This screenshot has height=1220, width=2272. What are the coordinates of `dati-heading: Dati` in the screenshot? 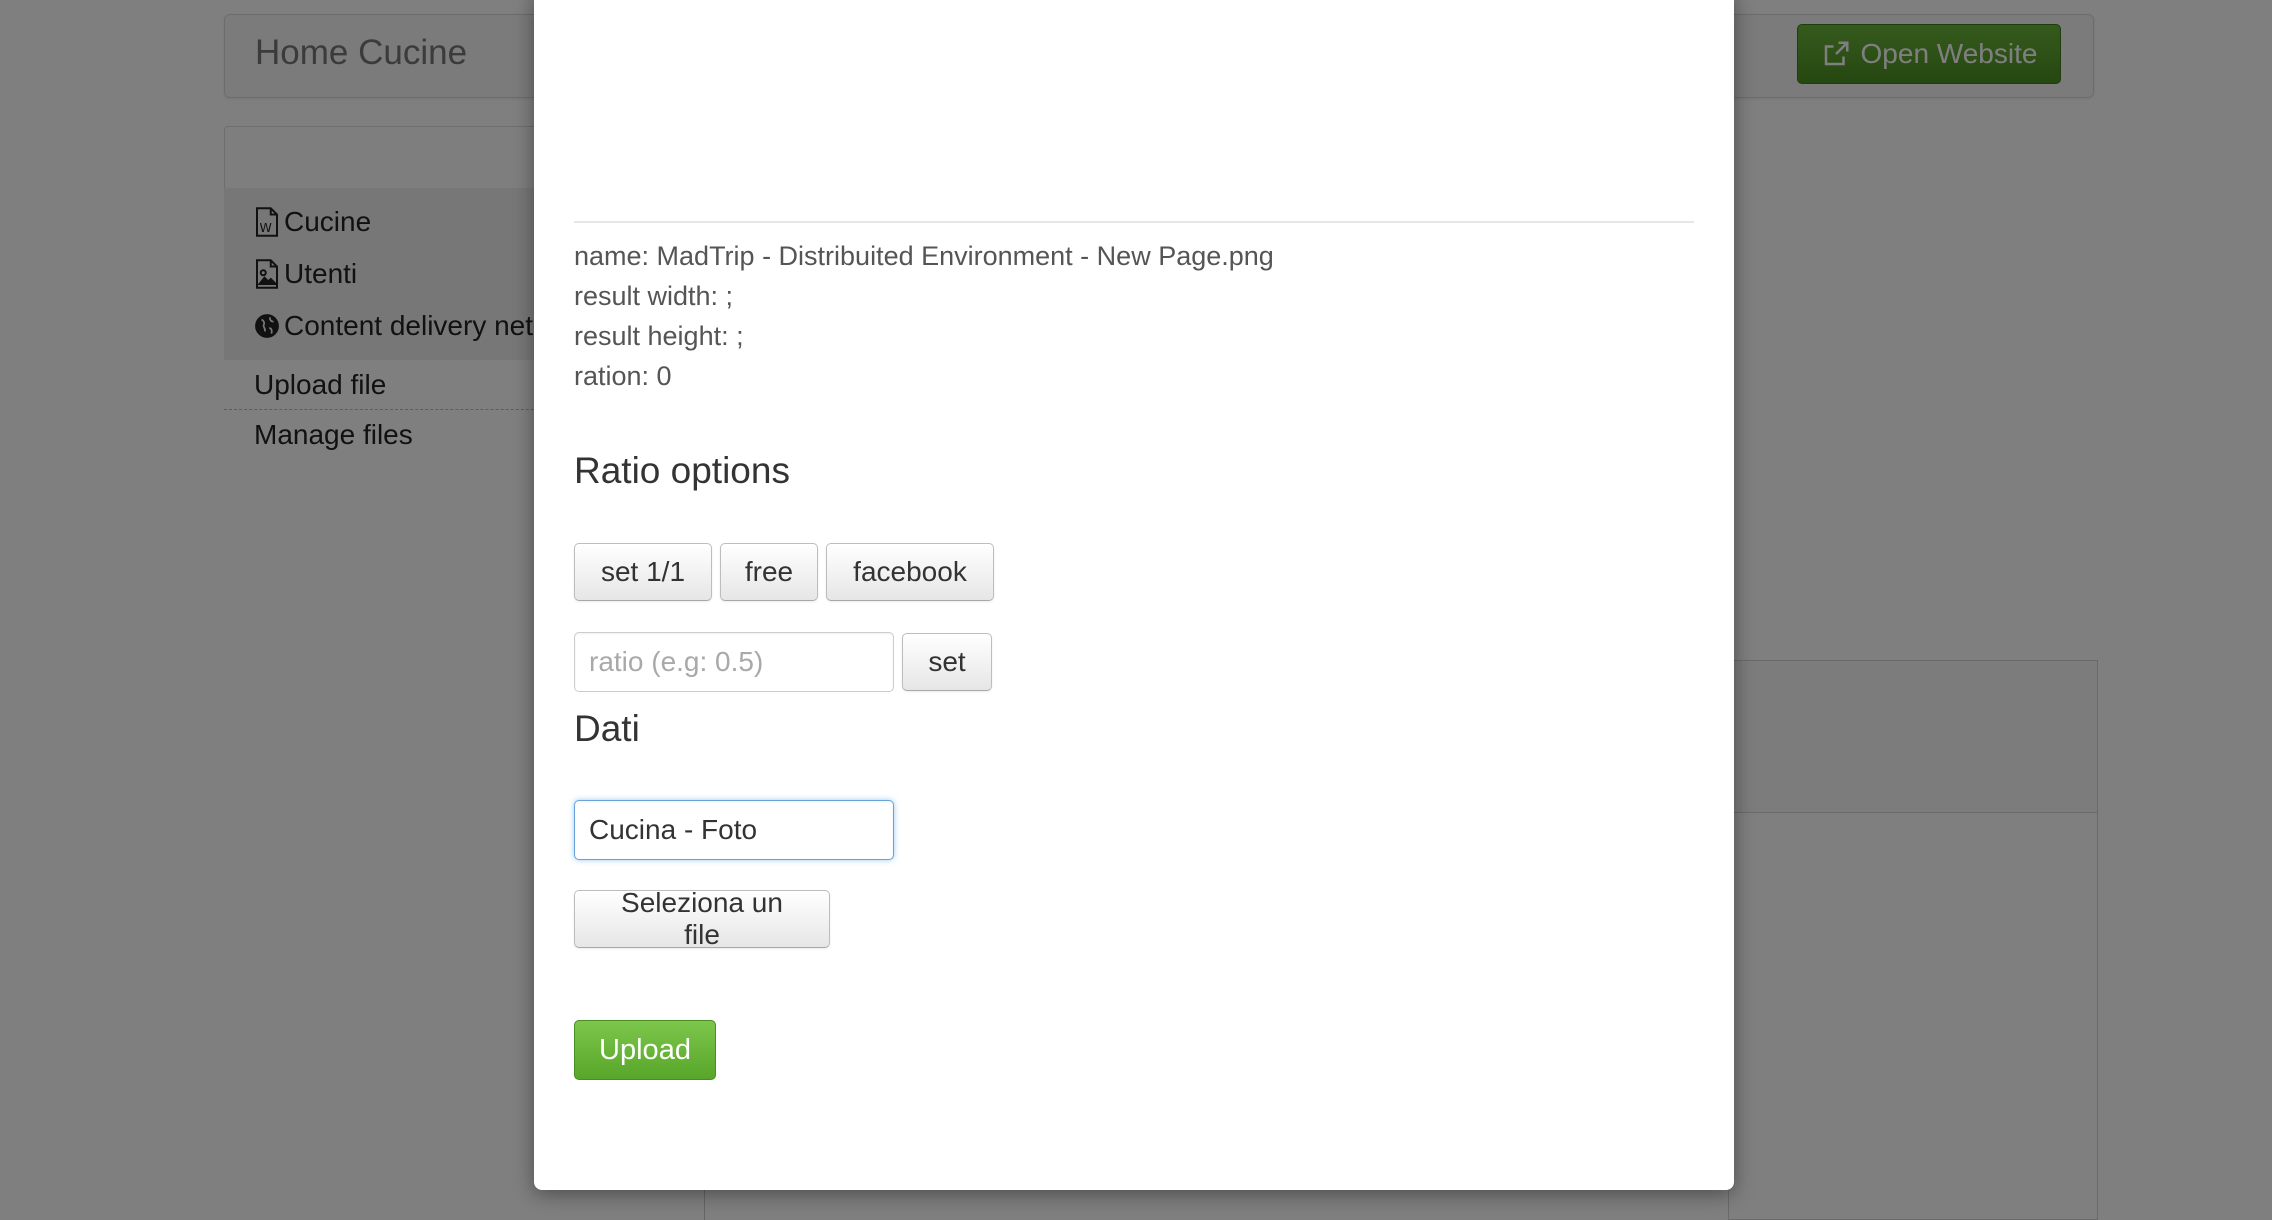 It's located at (607, 728).